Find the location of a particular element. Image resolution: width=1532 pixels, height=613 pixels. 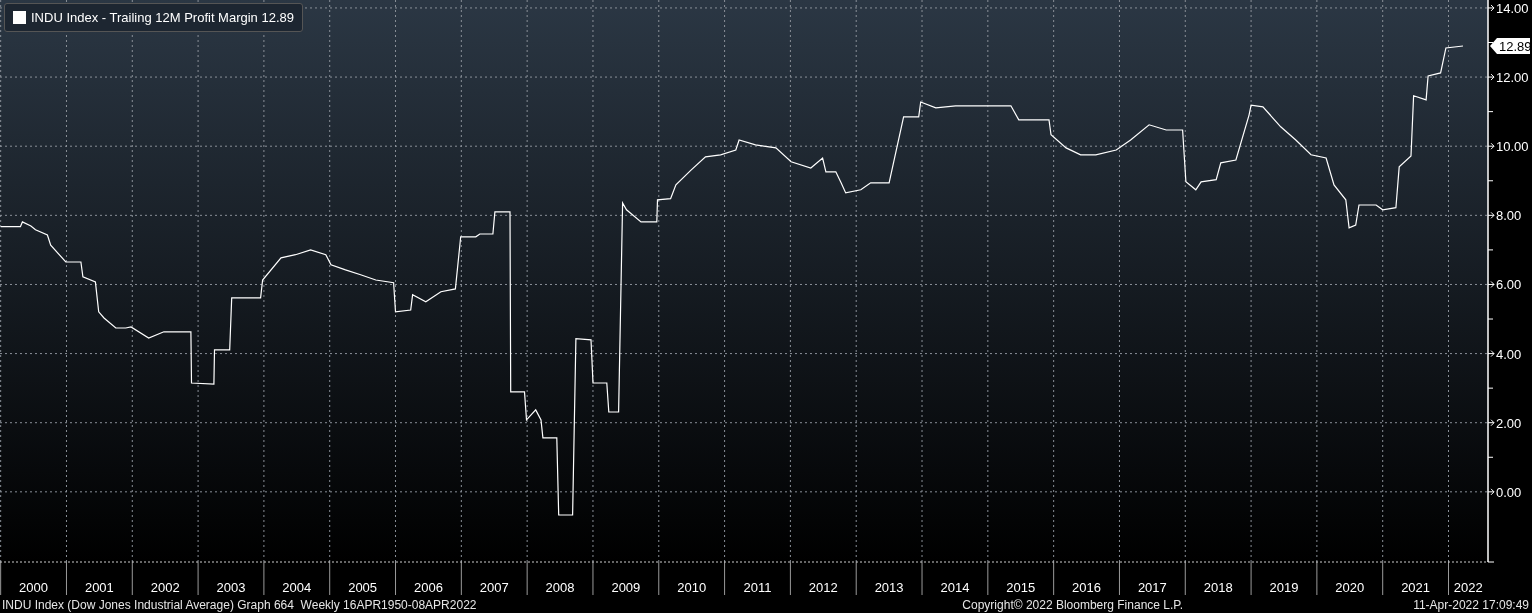

y-tick-label: 2.00 is located at coordinates (1509, 423).